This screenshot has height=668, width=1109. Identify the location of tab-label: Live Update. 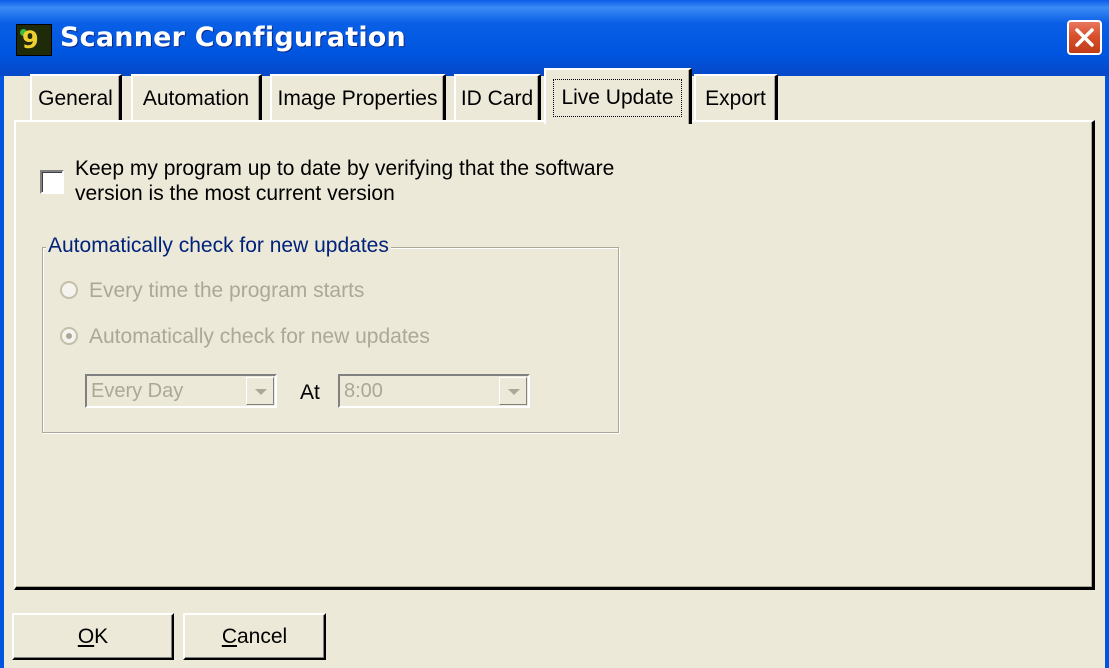
(617, 97).